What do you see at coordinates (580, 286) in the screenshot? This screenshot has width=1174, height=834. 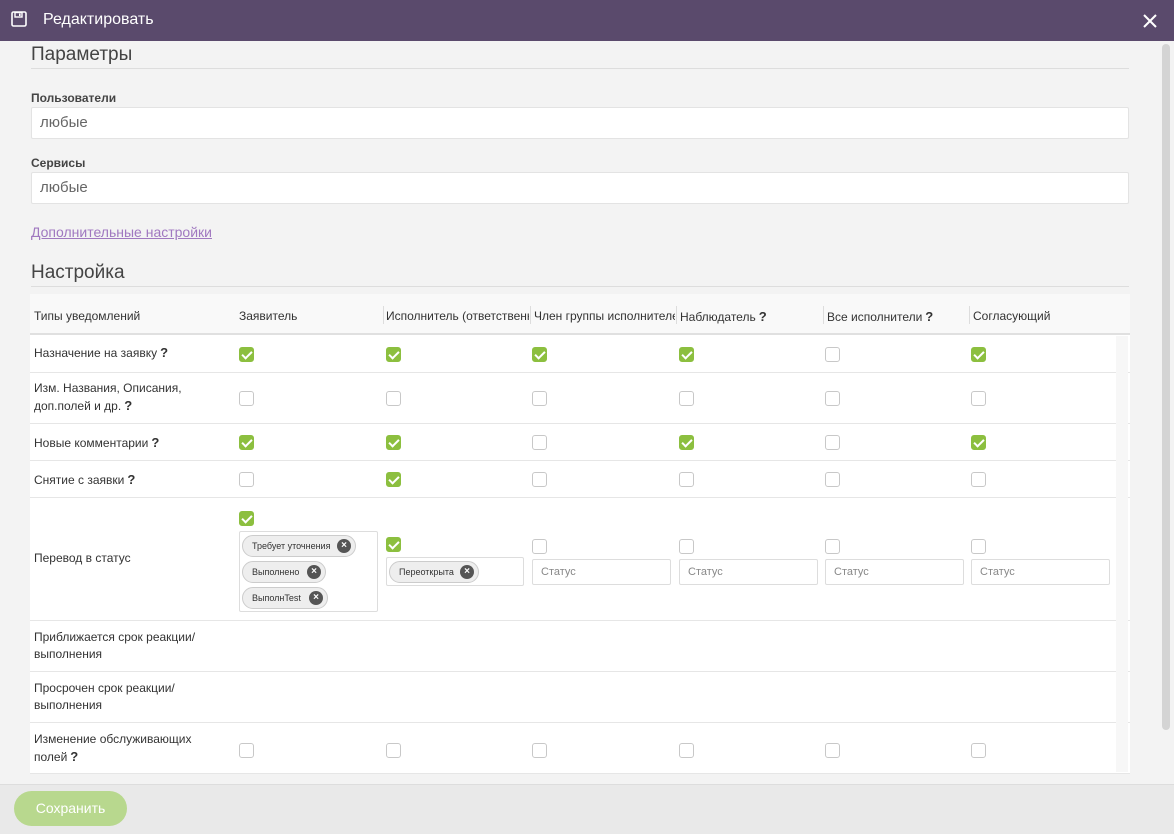 I see `section-divider` at bounding box center [580, 286].